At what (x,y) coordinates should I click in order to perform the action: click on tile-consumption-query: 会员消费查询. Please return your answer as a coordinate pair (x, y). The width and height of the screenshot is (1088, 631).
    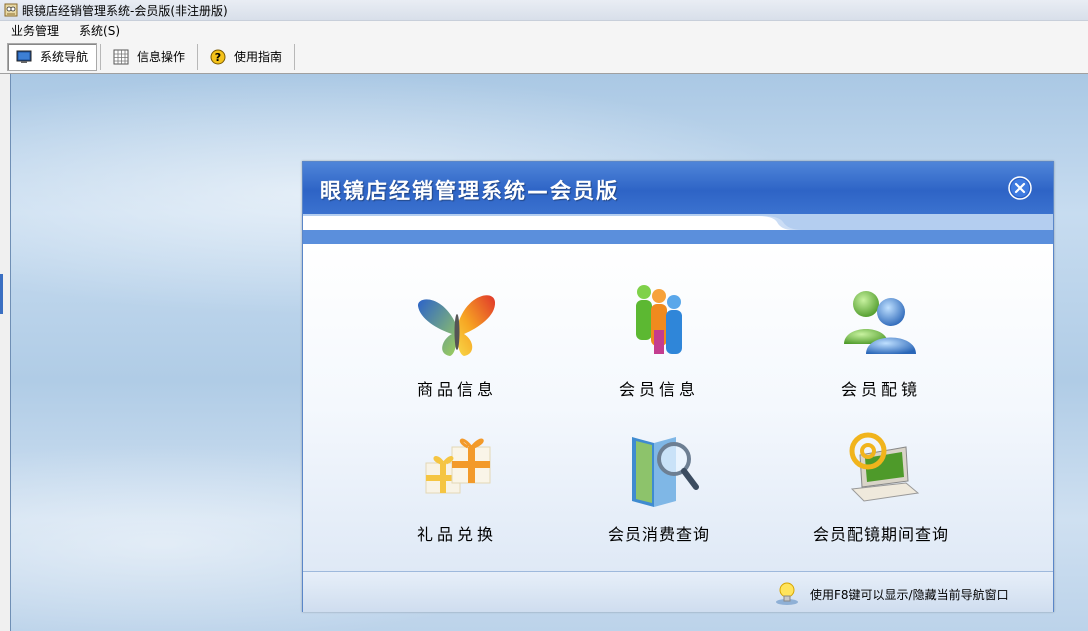
    Looking at the image, I should click on (659, 489).